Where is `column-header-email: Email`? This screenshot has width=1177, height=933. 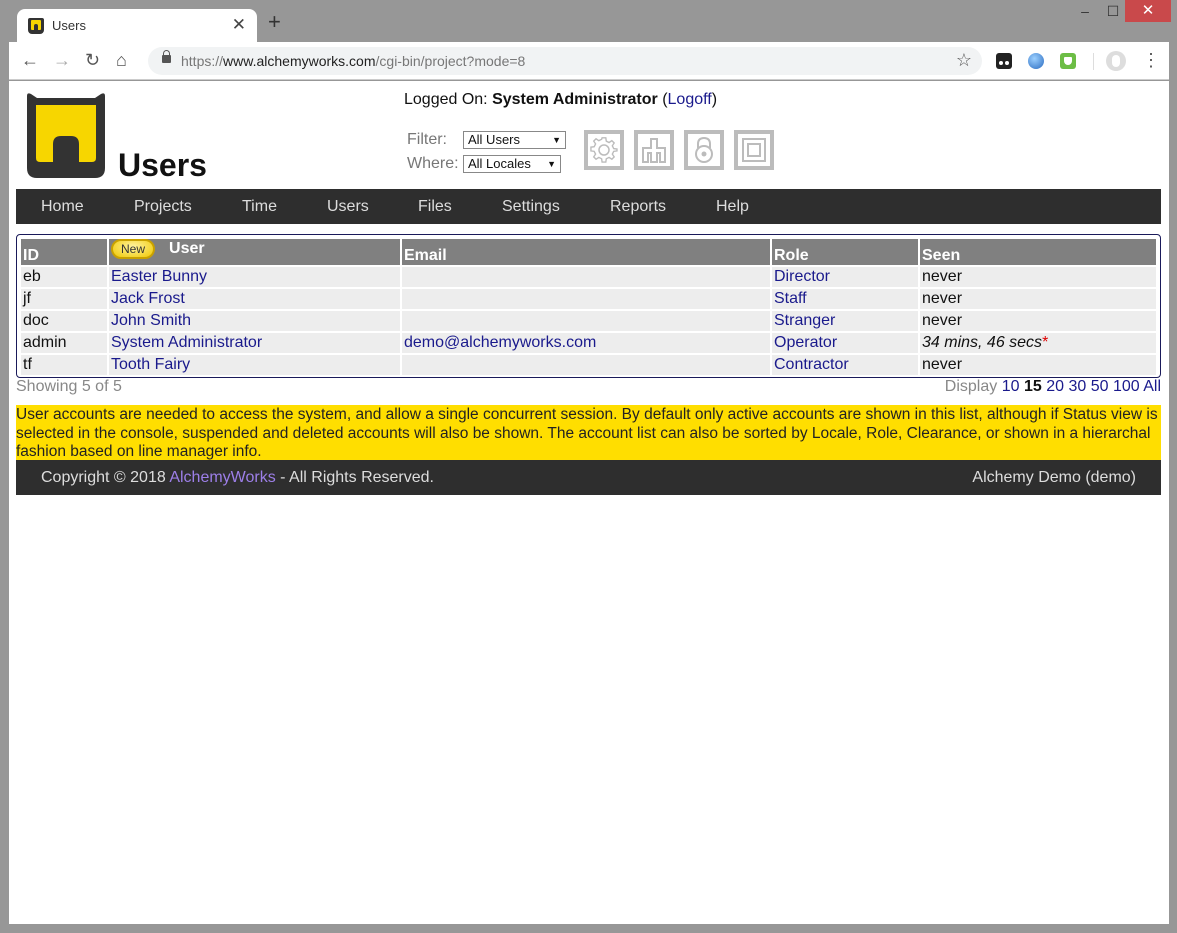 column-header-email: Email is located at coordinates (586, 252).